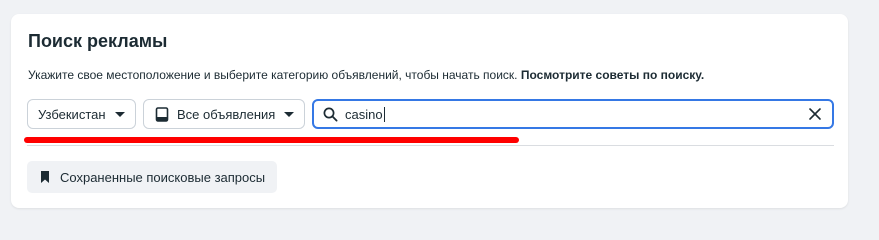  I want to click on red-underline-annotation, so click(271, 140).